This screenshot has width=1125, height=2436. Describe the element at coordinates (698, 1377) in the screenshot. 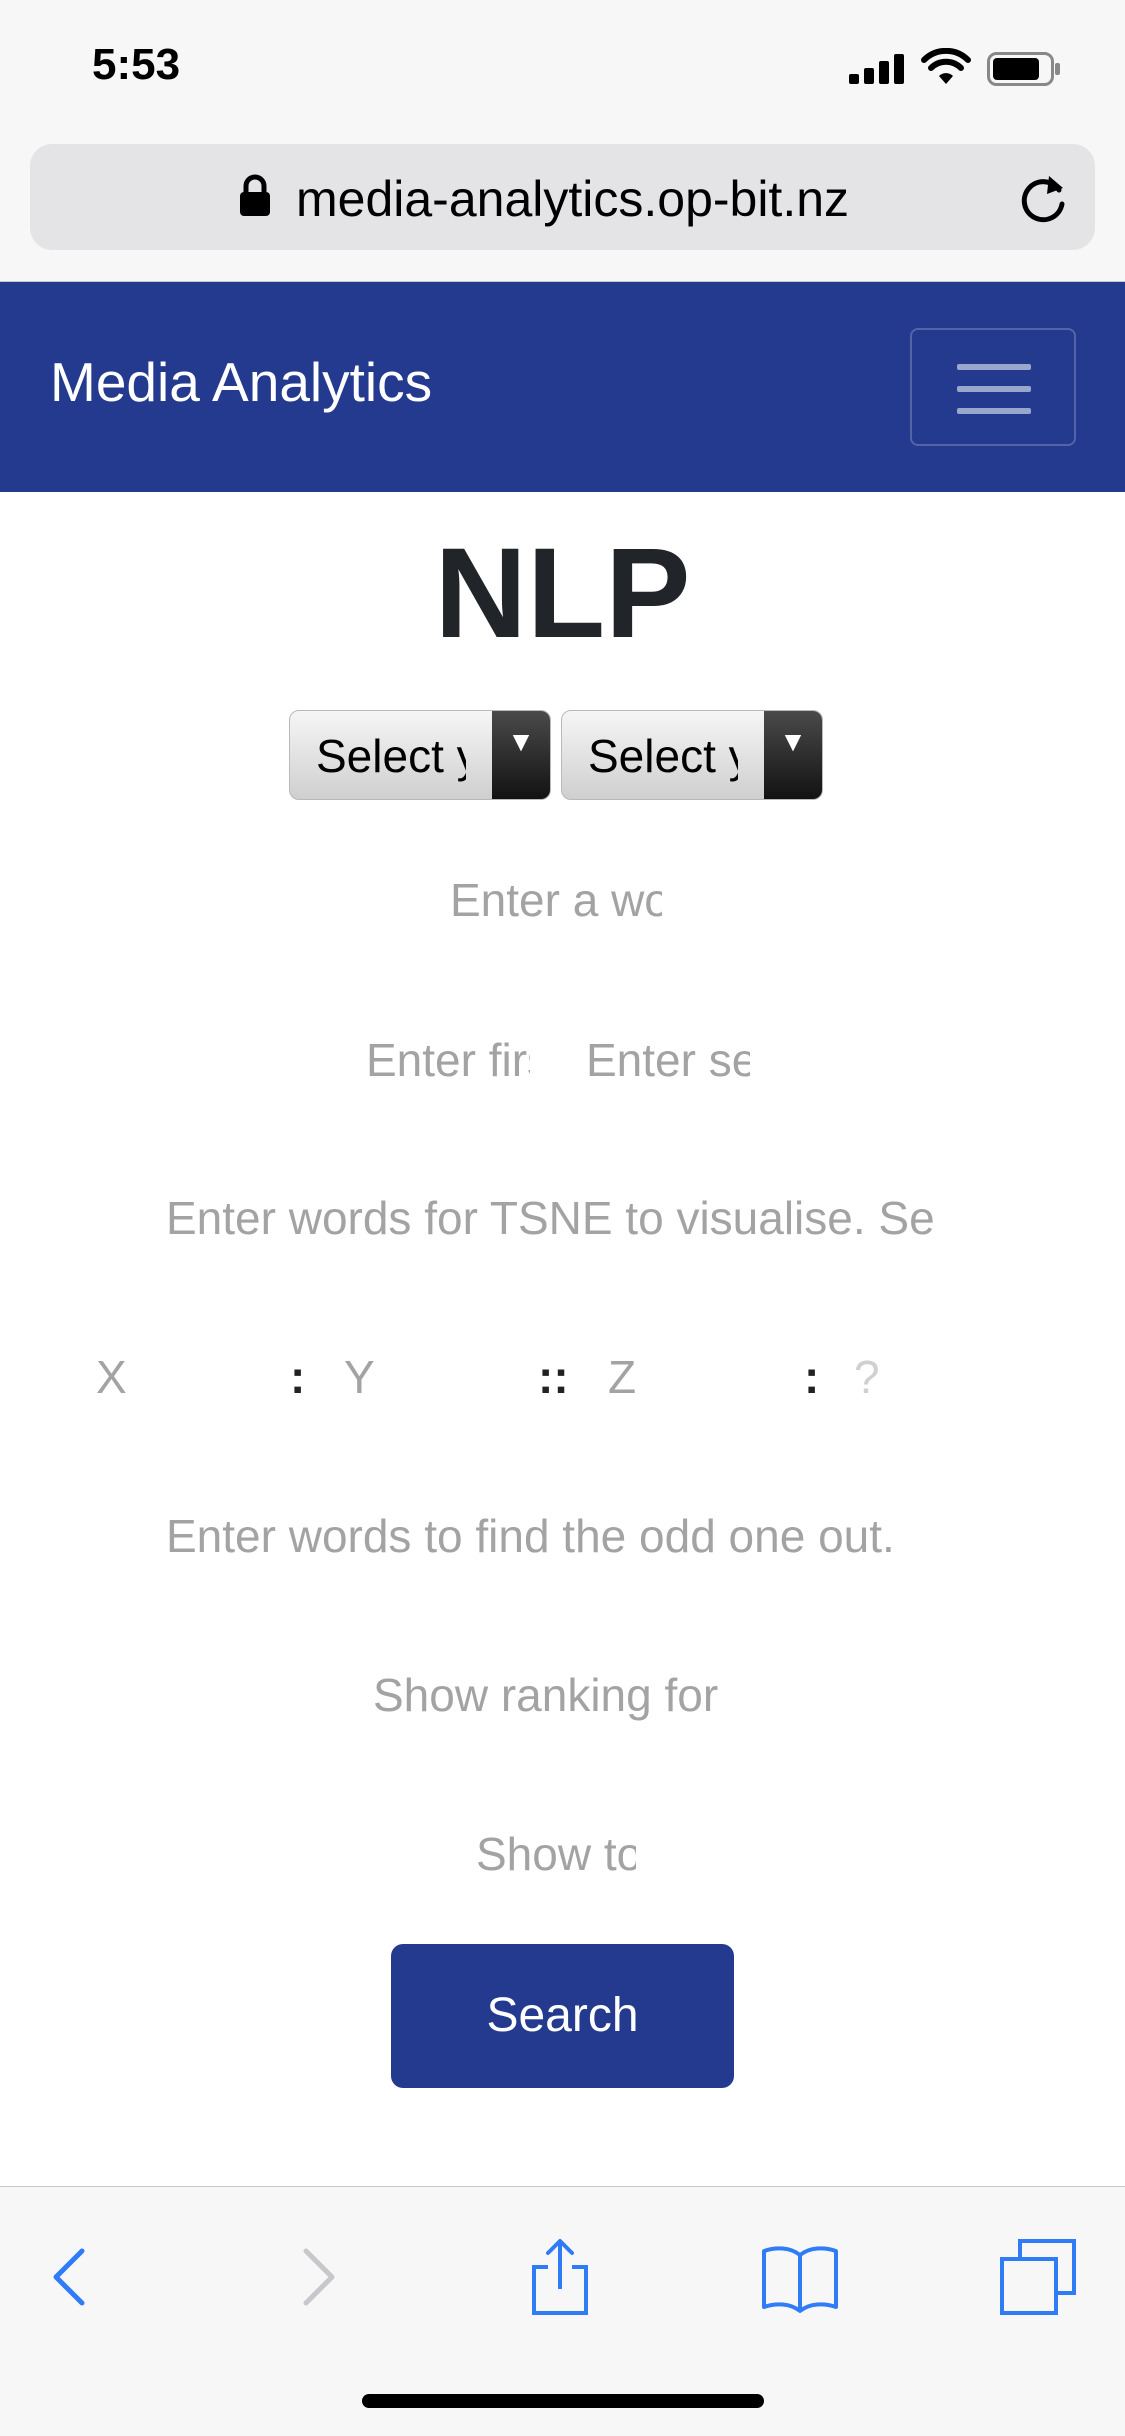

I see `analogy-z-input: Z` at that location.